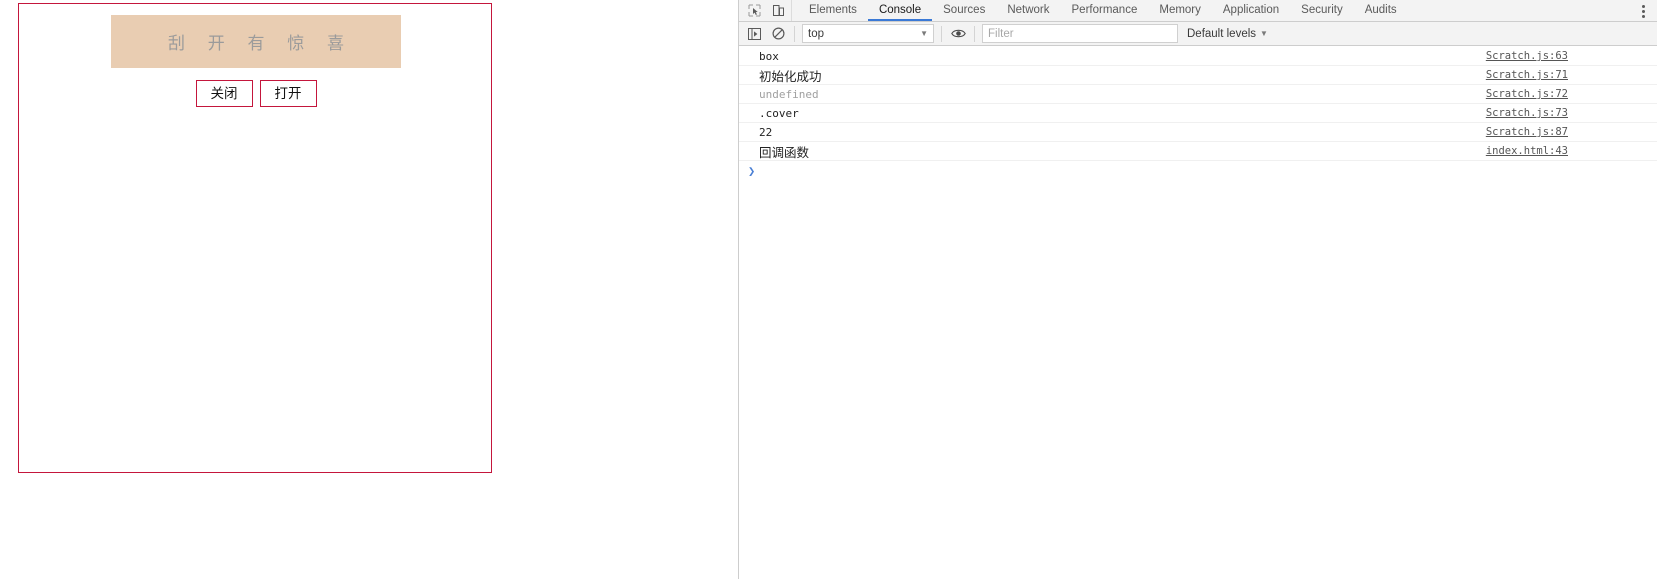  What do you see at coordinates (288, 93) in the screenshot?
I see `open-button: 打开` at bounding box center [288, 93].